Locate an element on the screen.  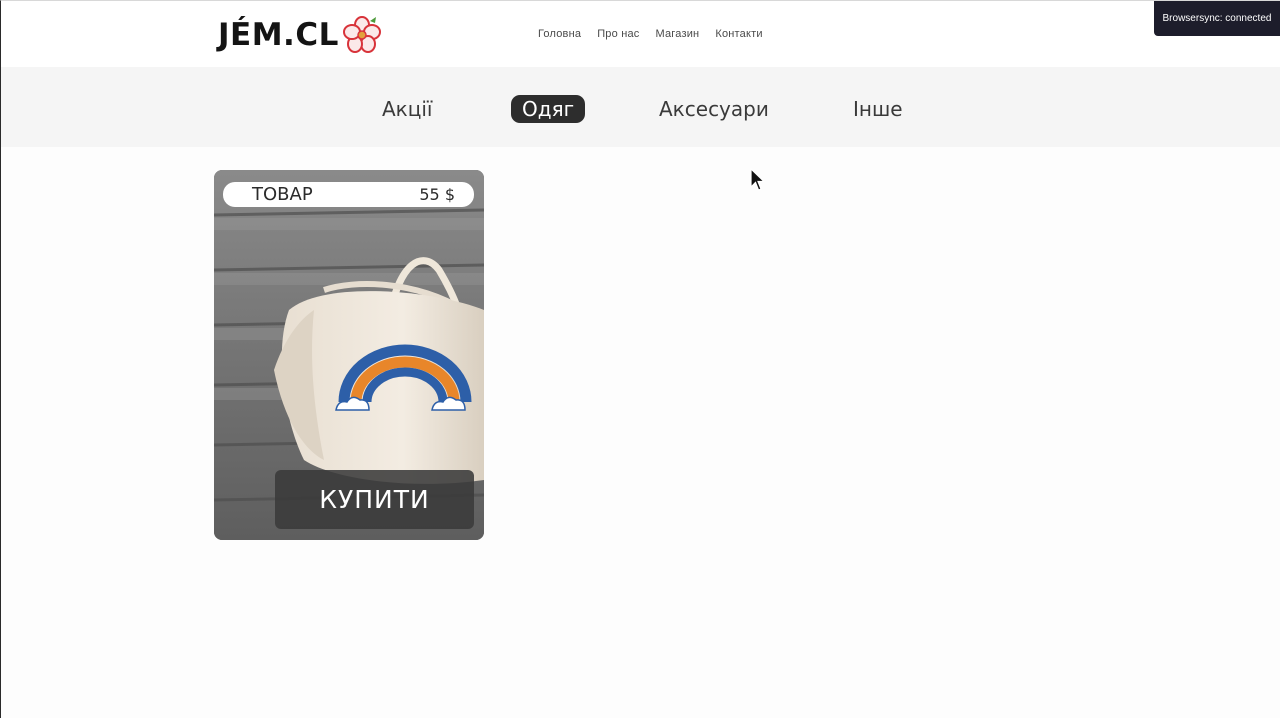
category-tab-clothing: Одяг is located at coordinates (548, 109).